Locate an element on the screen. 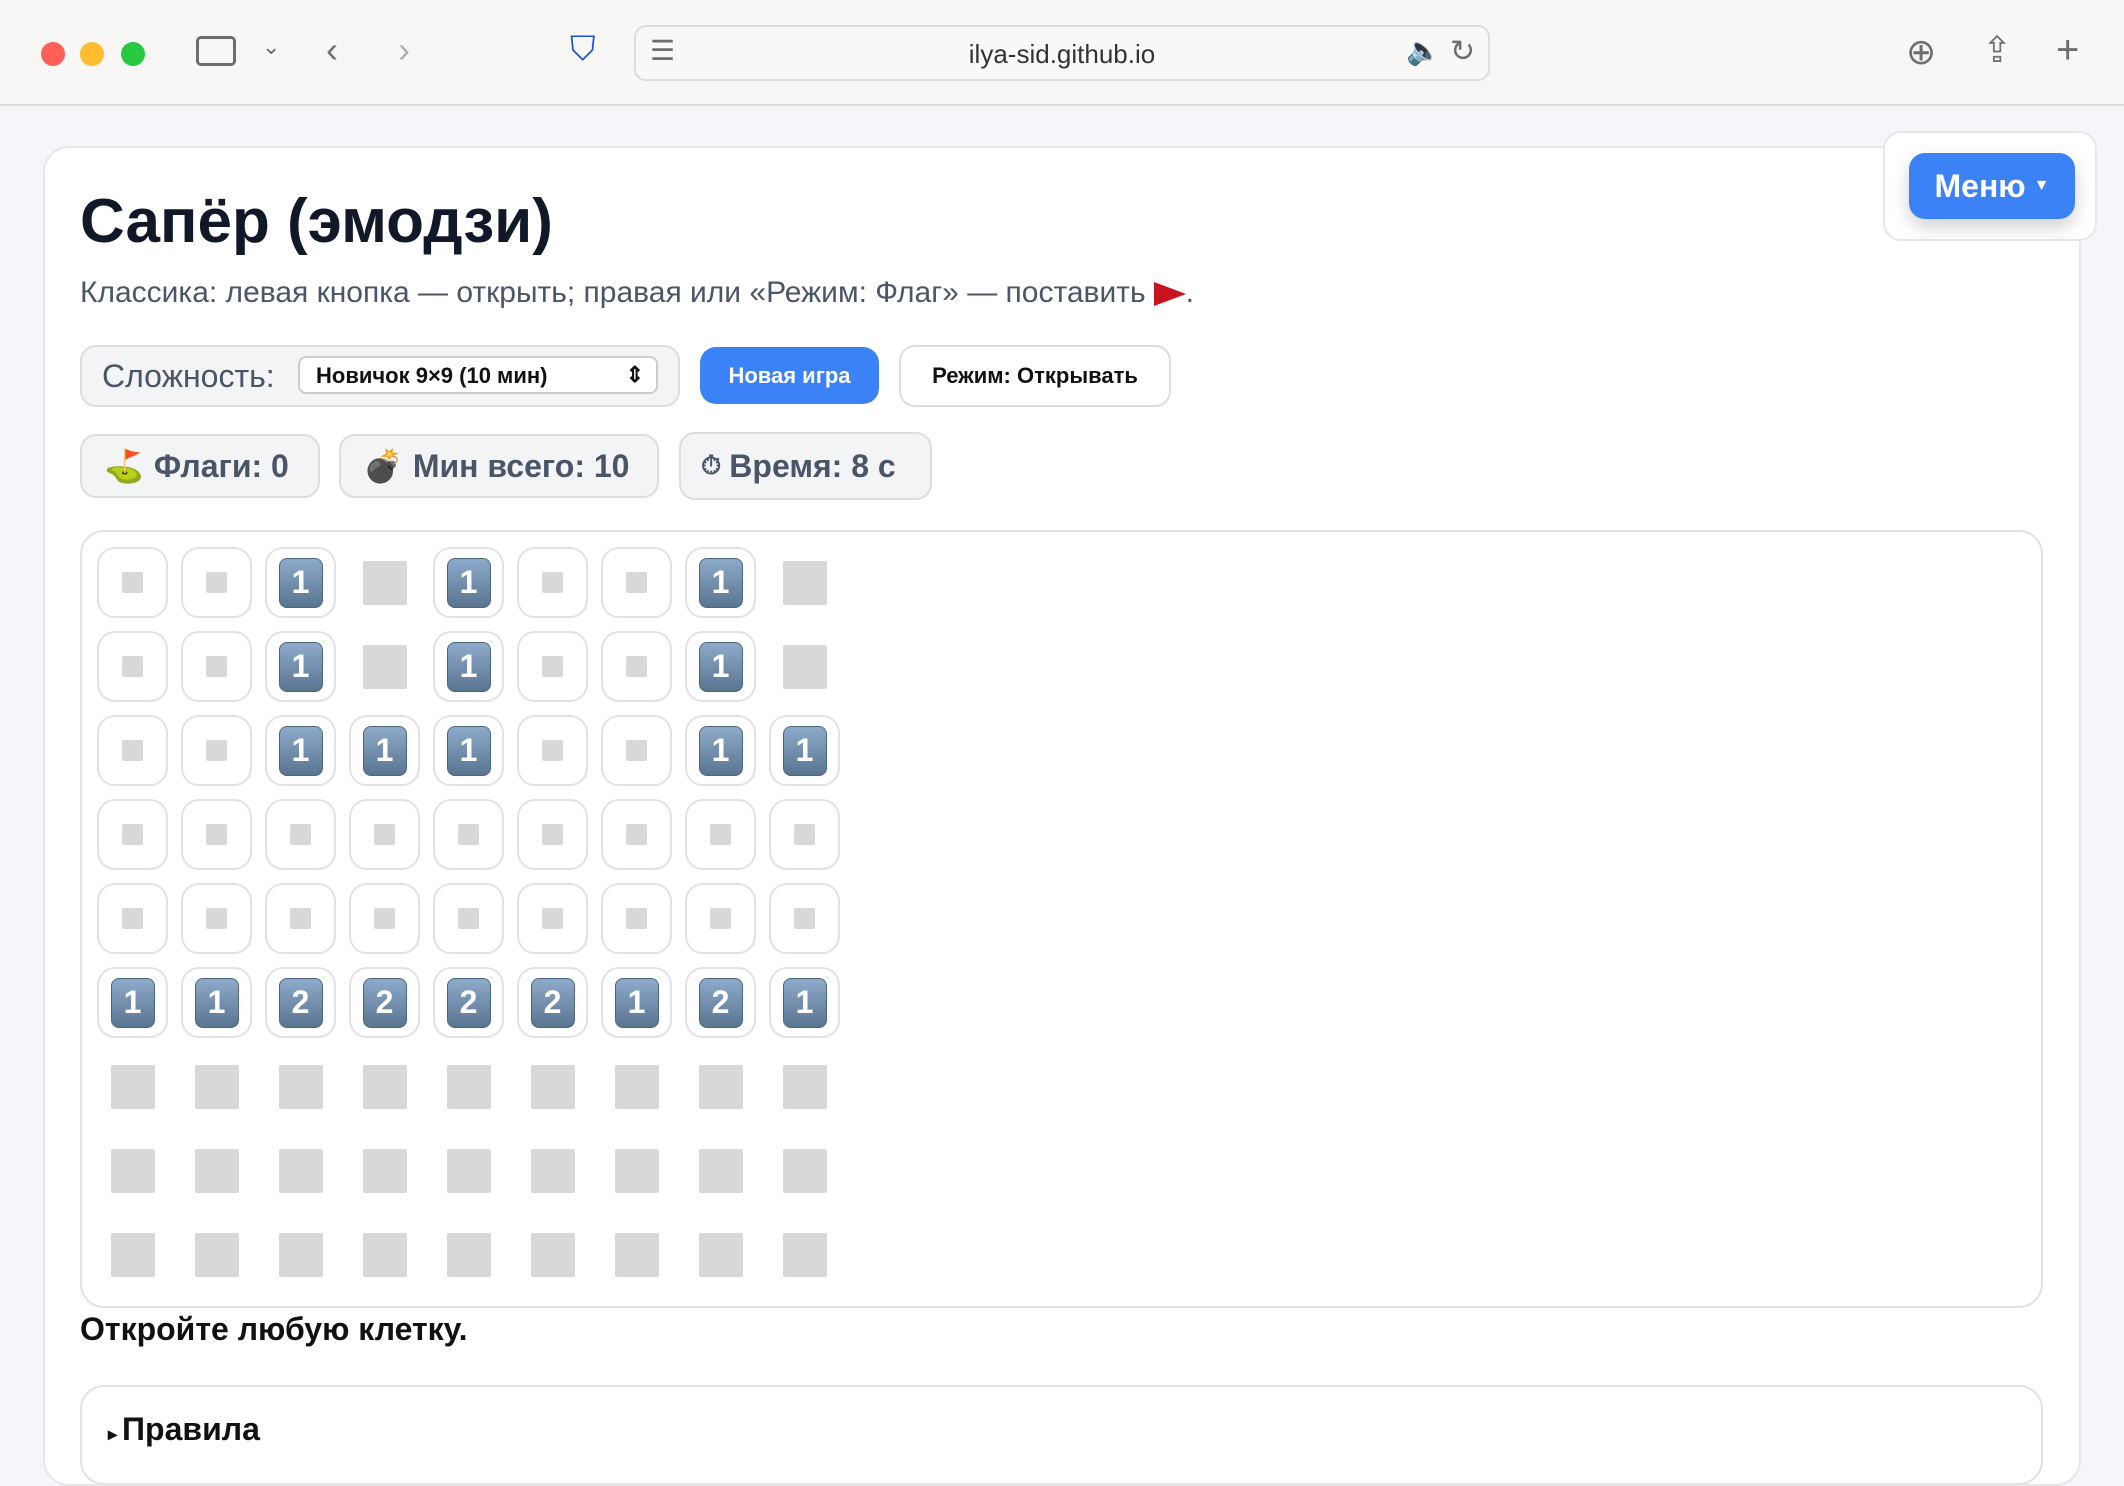 This screenshot has width=2124, height=1486. mode-toggle-button: Режим: Открывать is located at coordinates (1035, 376).